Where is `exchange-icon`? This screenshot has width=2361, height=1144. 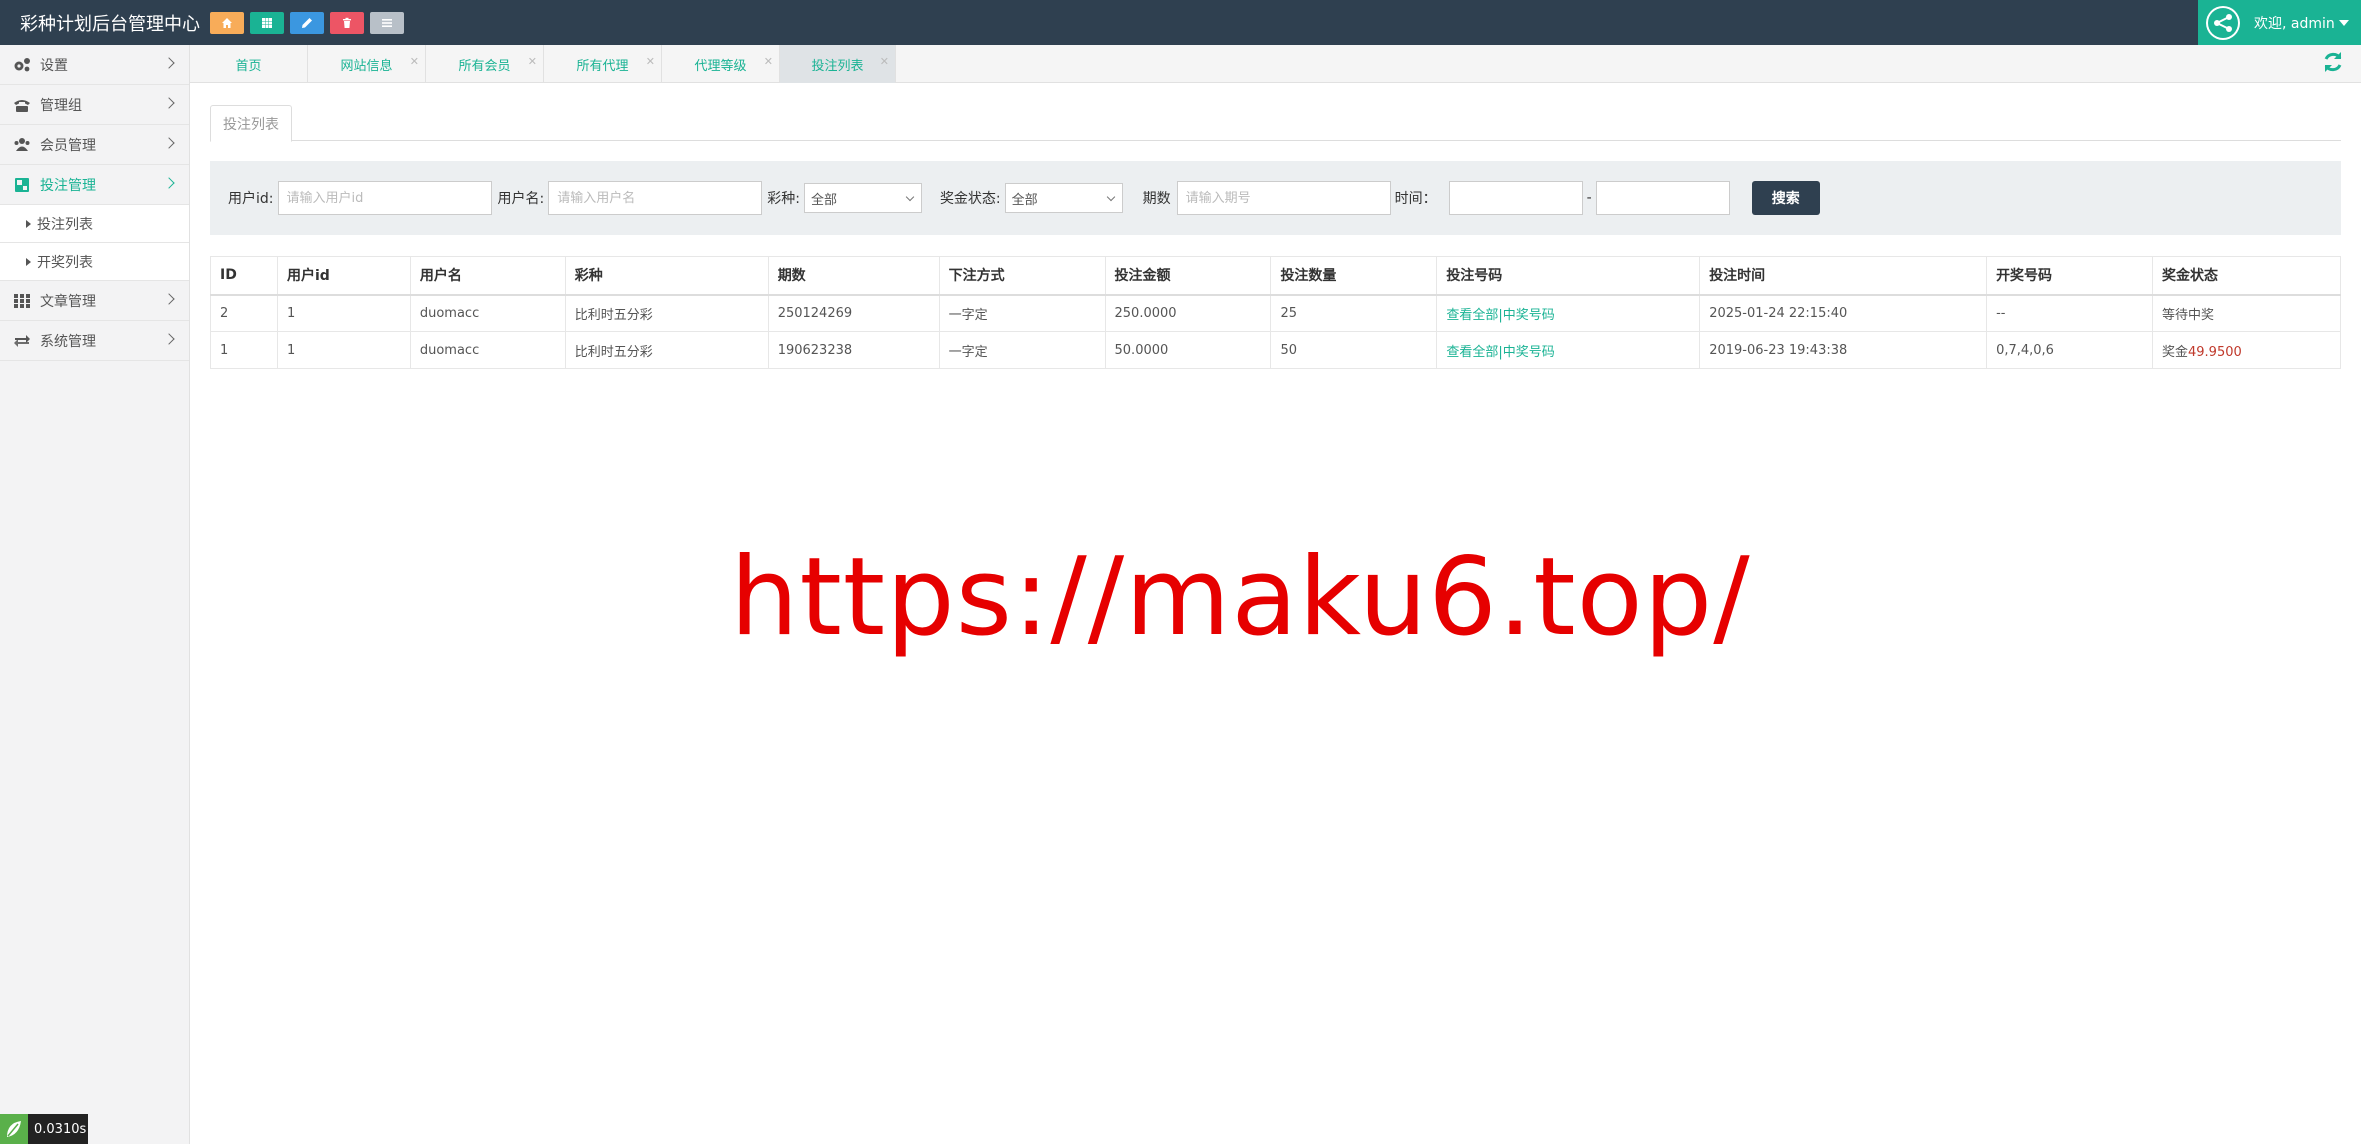
exchange-icon is located at coordinates (22, 341).